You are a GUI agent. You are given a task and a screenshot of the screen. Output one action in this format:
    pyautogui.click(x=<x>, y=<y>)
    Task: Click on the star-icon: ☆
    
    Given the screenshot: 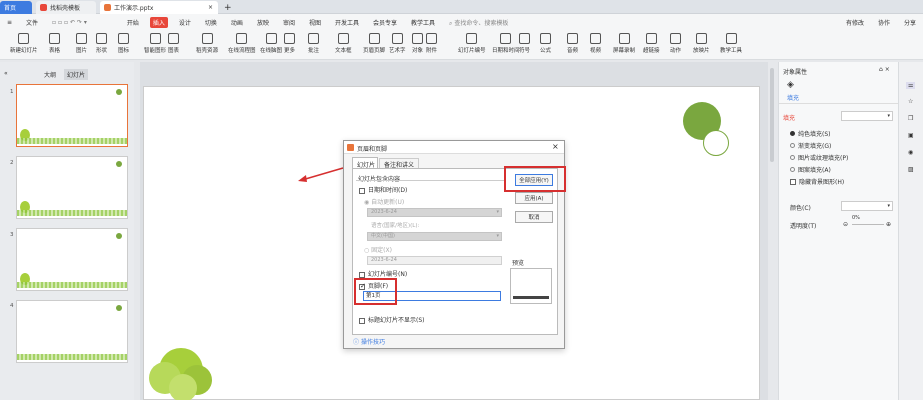 What is the action you would take?
    pyautogui.click(x=910, y=101)
    